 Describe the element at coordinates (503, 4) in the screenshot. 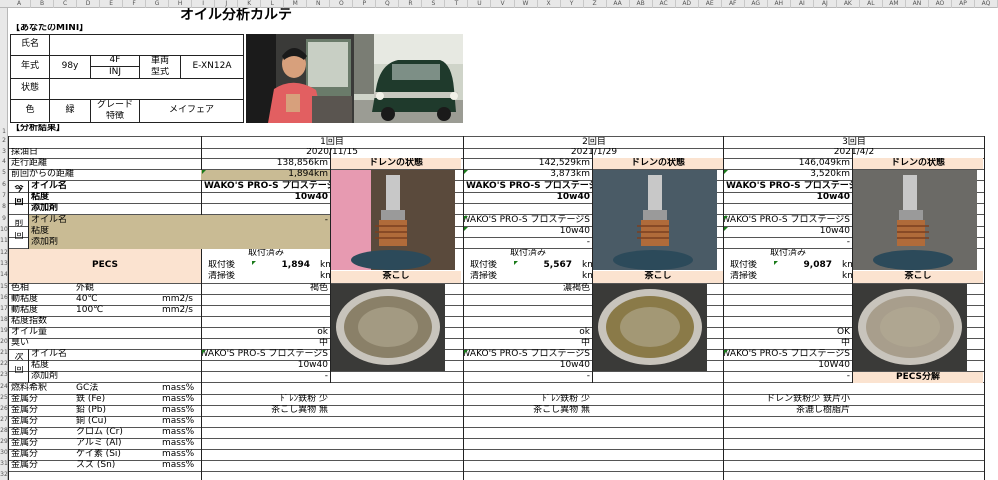

I see `column-header-V: V` at that location.